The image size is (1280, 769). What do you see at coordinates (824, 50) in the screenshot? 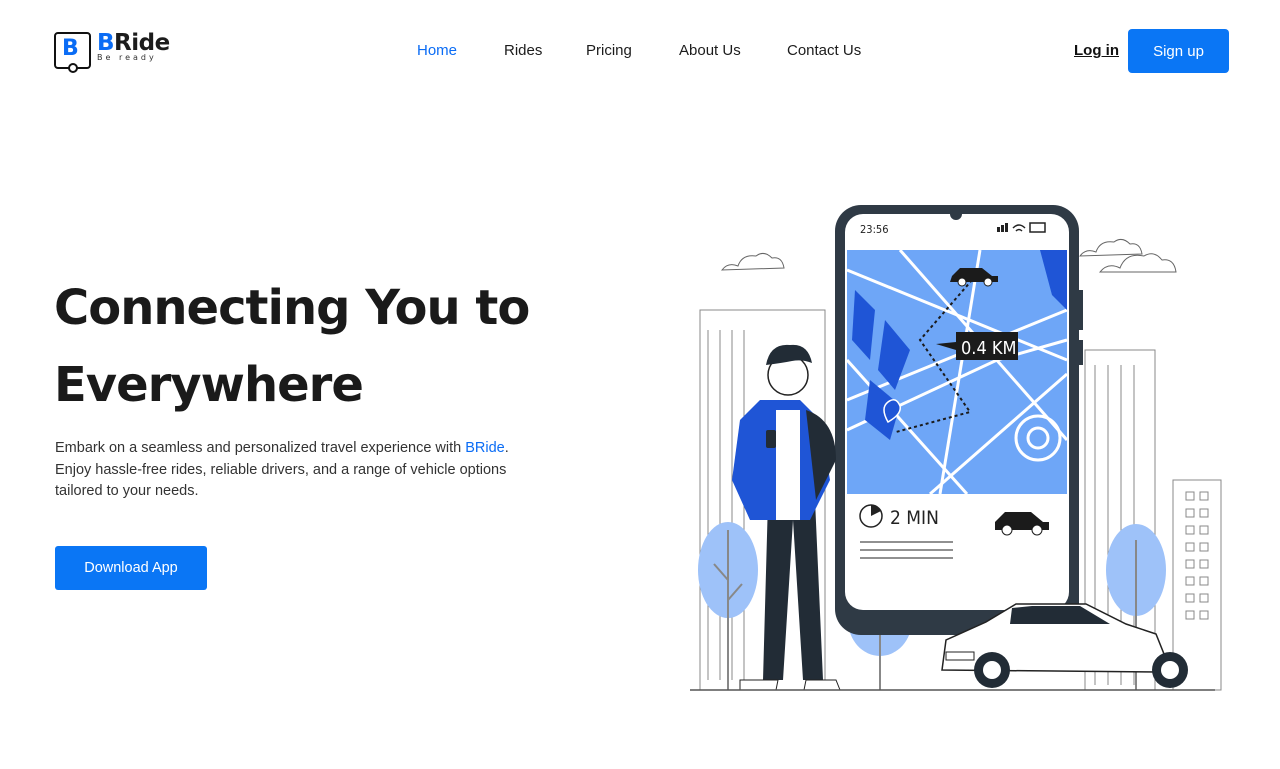
I see `nav-contact-us: Contact Us` at bounding box center [824, 50].